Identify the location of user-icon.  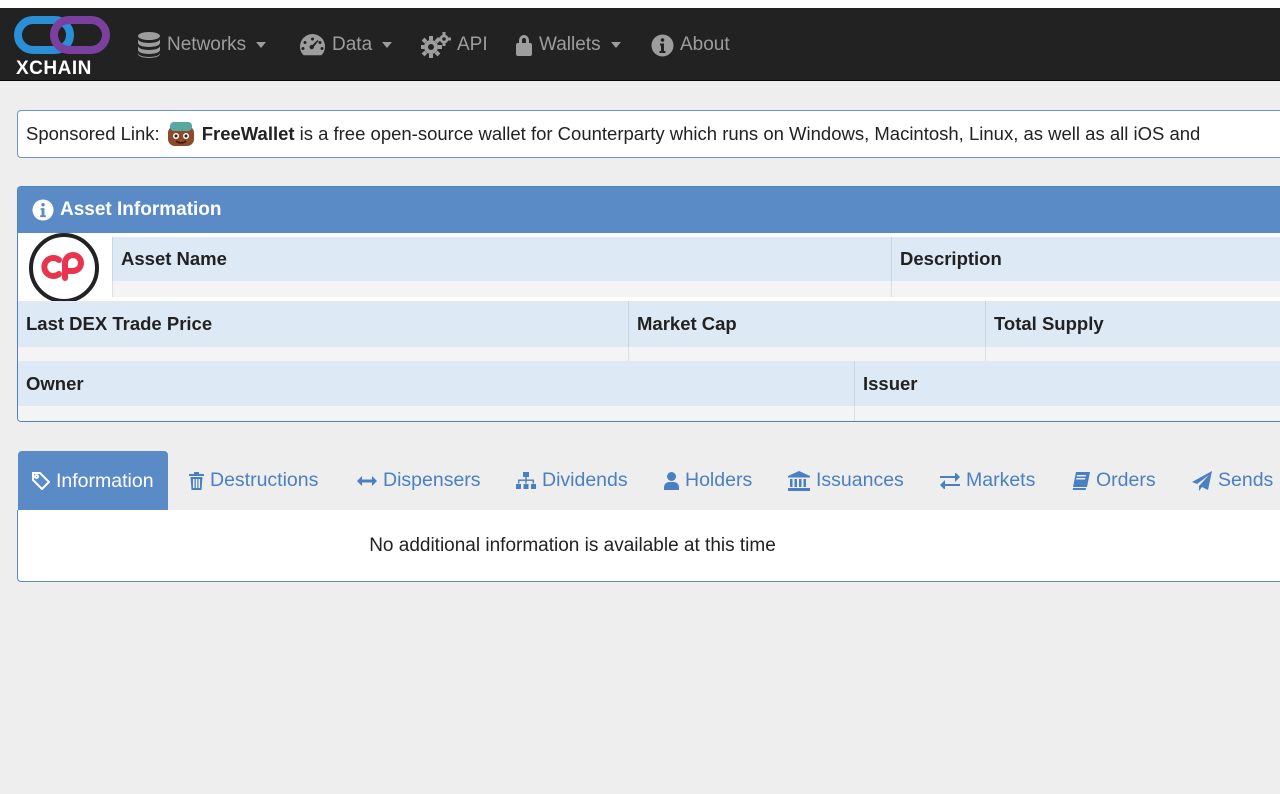
(671, 480).